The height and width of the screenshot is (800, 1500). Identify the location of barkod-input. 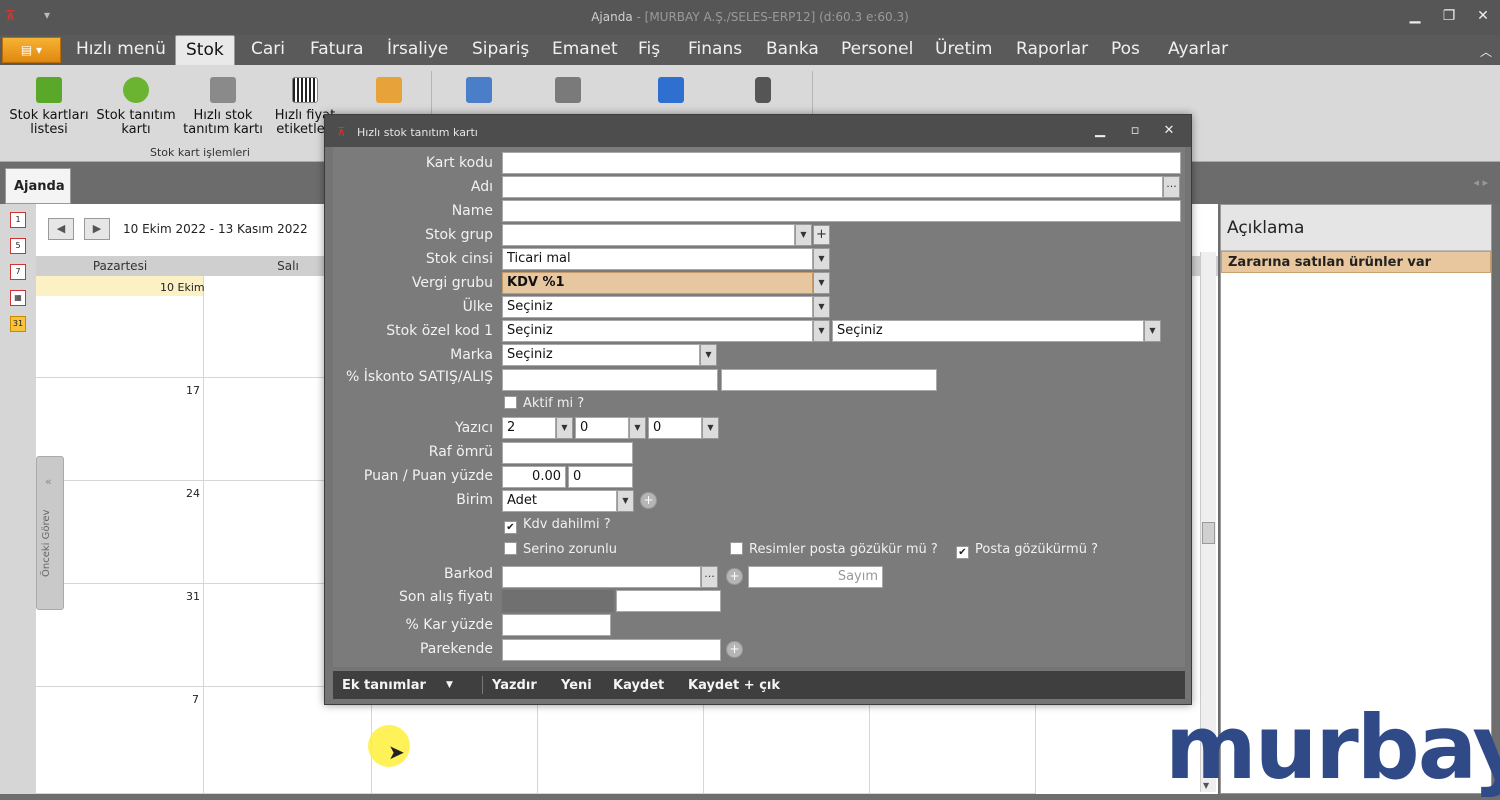
(601, 577).